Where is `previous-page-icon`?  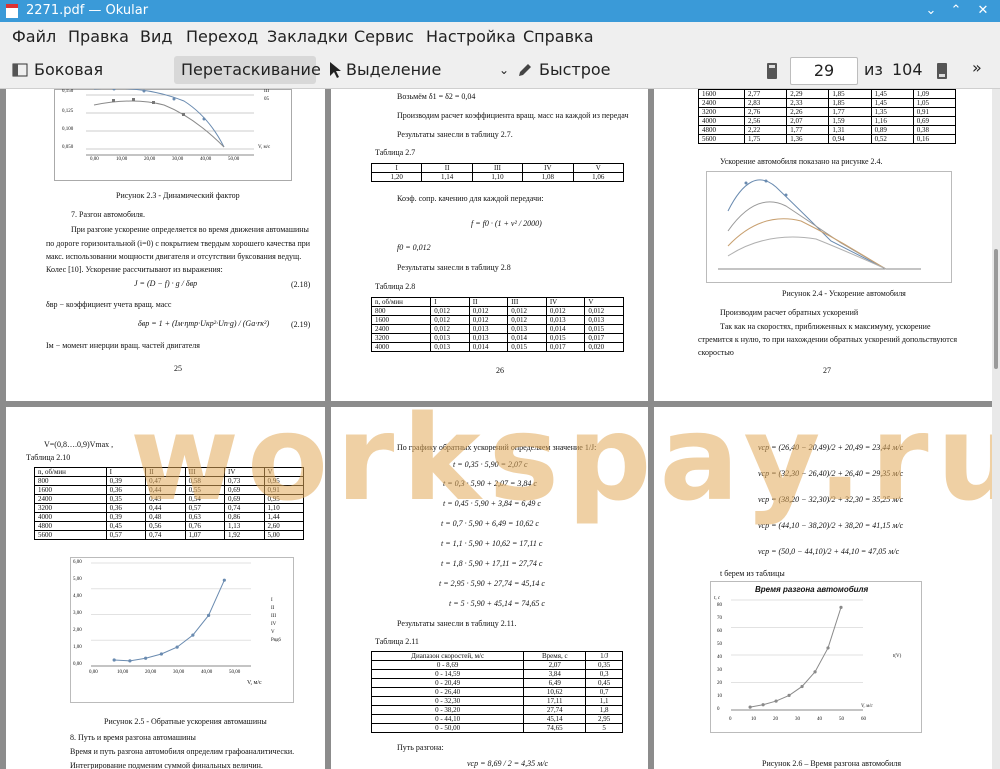 previous-page-icon is located at coordinates (772, 71).